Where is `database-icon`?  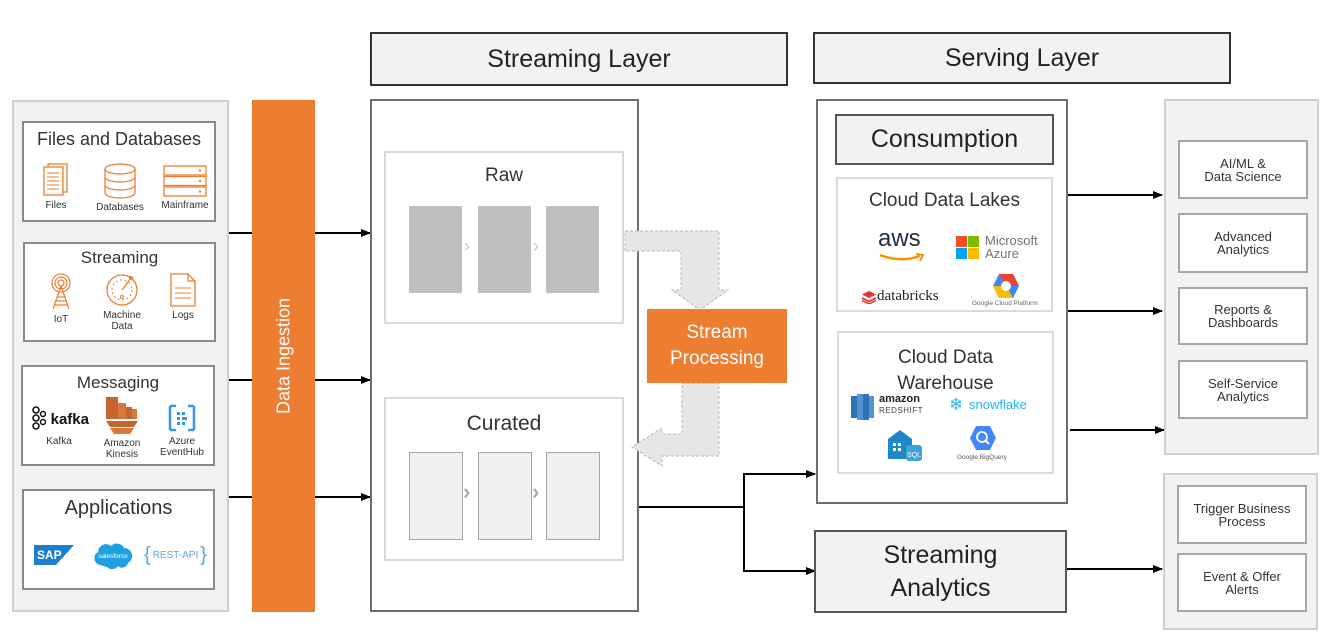 database-icon is located at coordinates (120, 181).